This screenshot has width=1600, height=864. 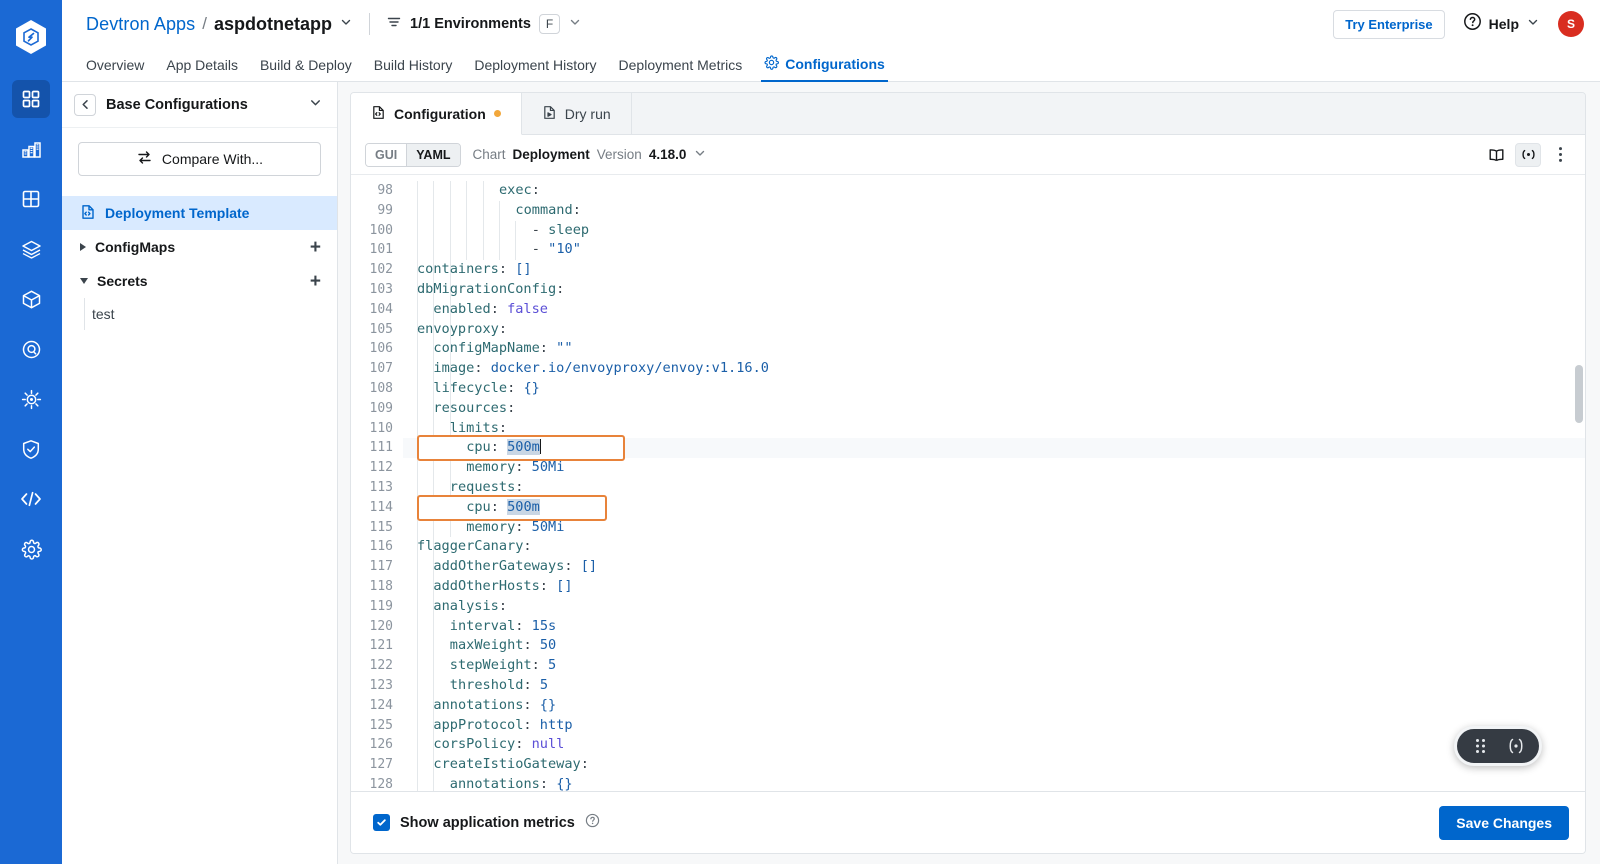 I want to click on shield-check-icon, so click(x=31, y=449).